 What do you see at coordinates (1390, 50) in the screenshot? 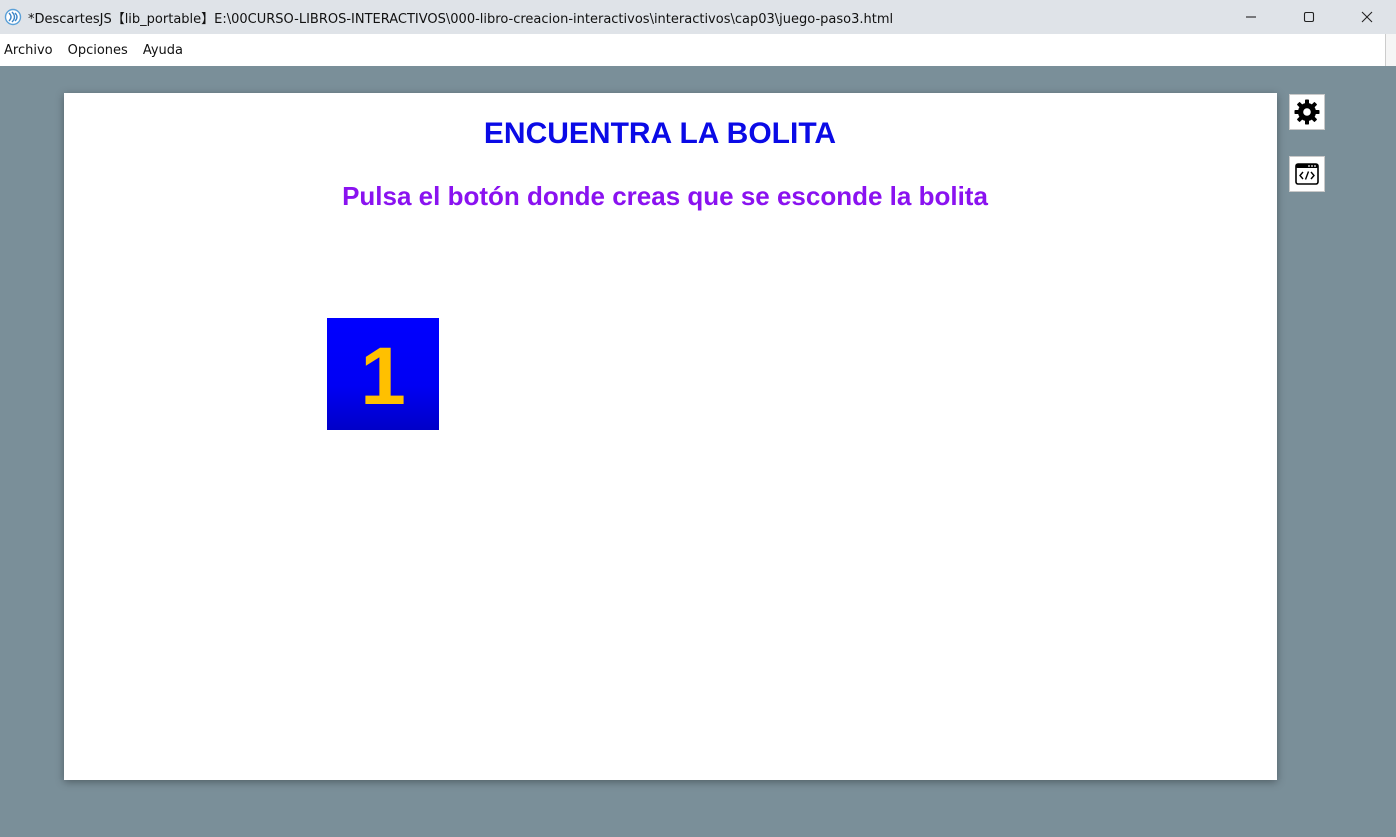
I see `vertical-scrollbar` at bounding box center [1390, 50].